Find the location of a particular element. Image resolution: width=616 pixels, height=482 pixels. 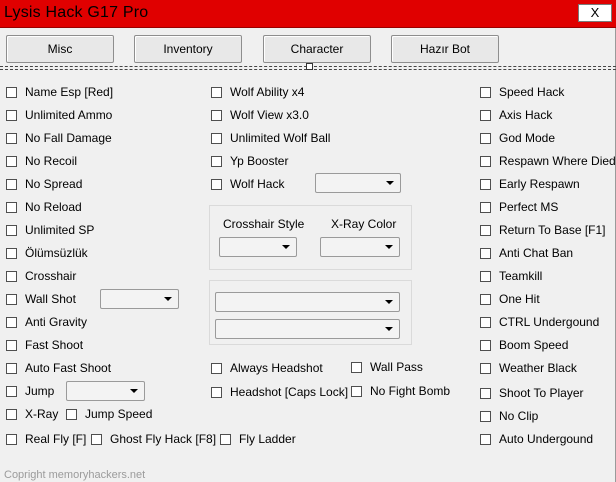

checkbox-early-respawn: Early Respawn is located at coordinates (530, 184).